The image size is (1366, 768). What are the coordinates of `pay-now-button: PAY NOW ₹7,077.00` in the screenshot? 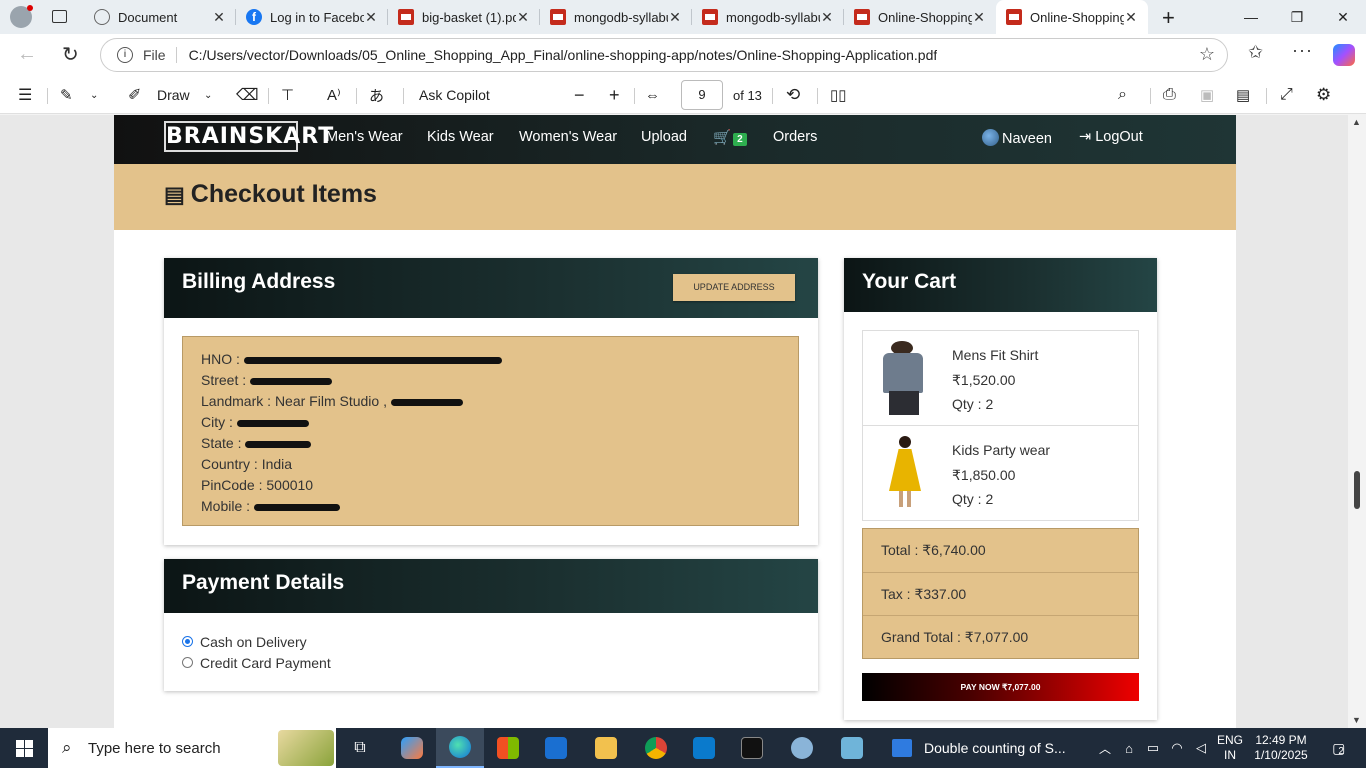 It's located at (1000, 687).